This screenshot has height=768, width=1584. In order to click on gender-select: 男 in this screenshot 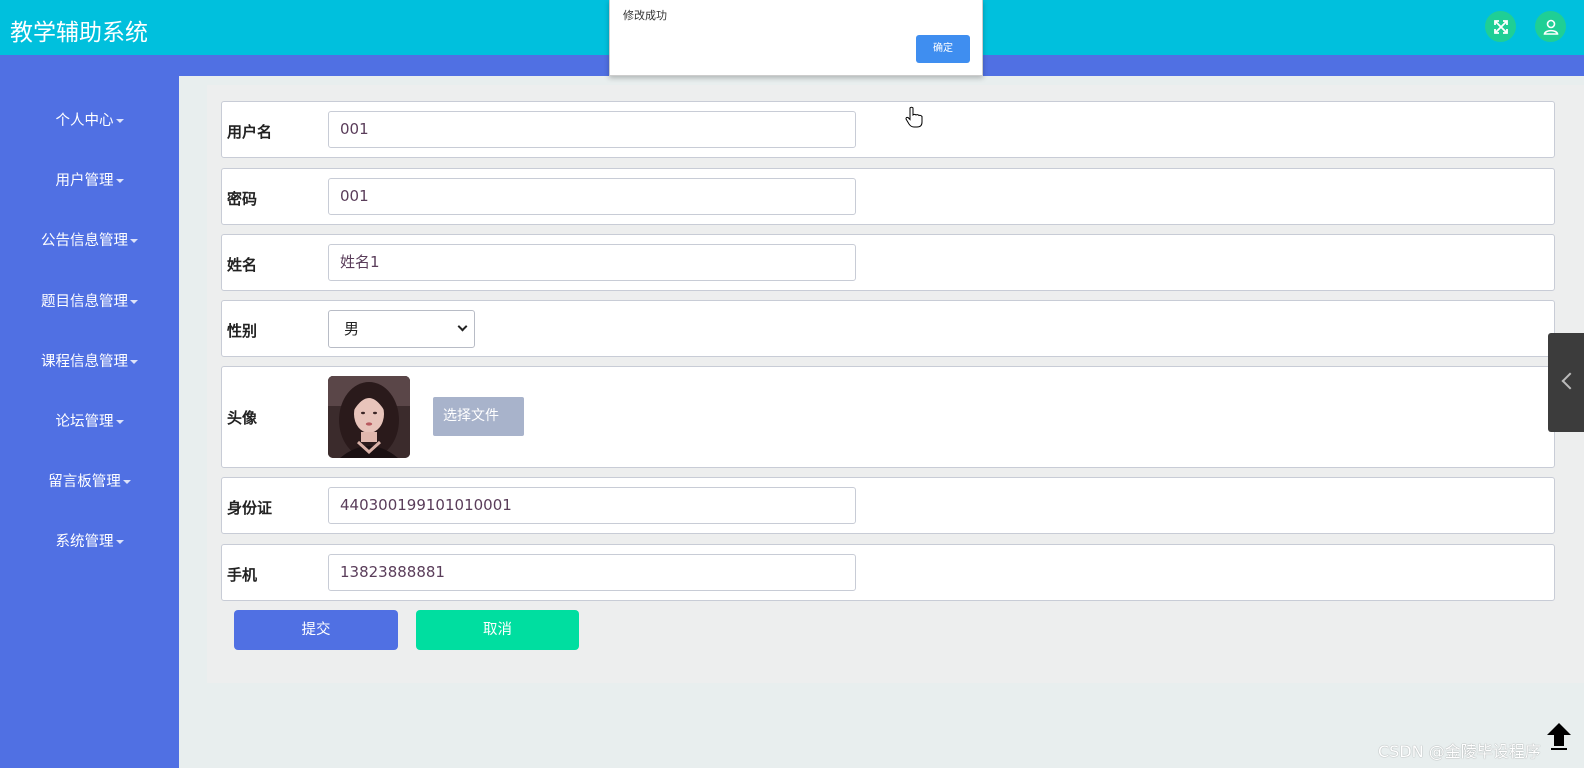, I will do `click(401, 329)`.